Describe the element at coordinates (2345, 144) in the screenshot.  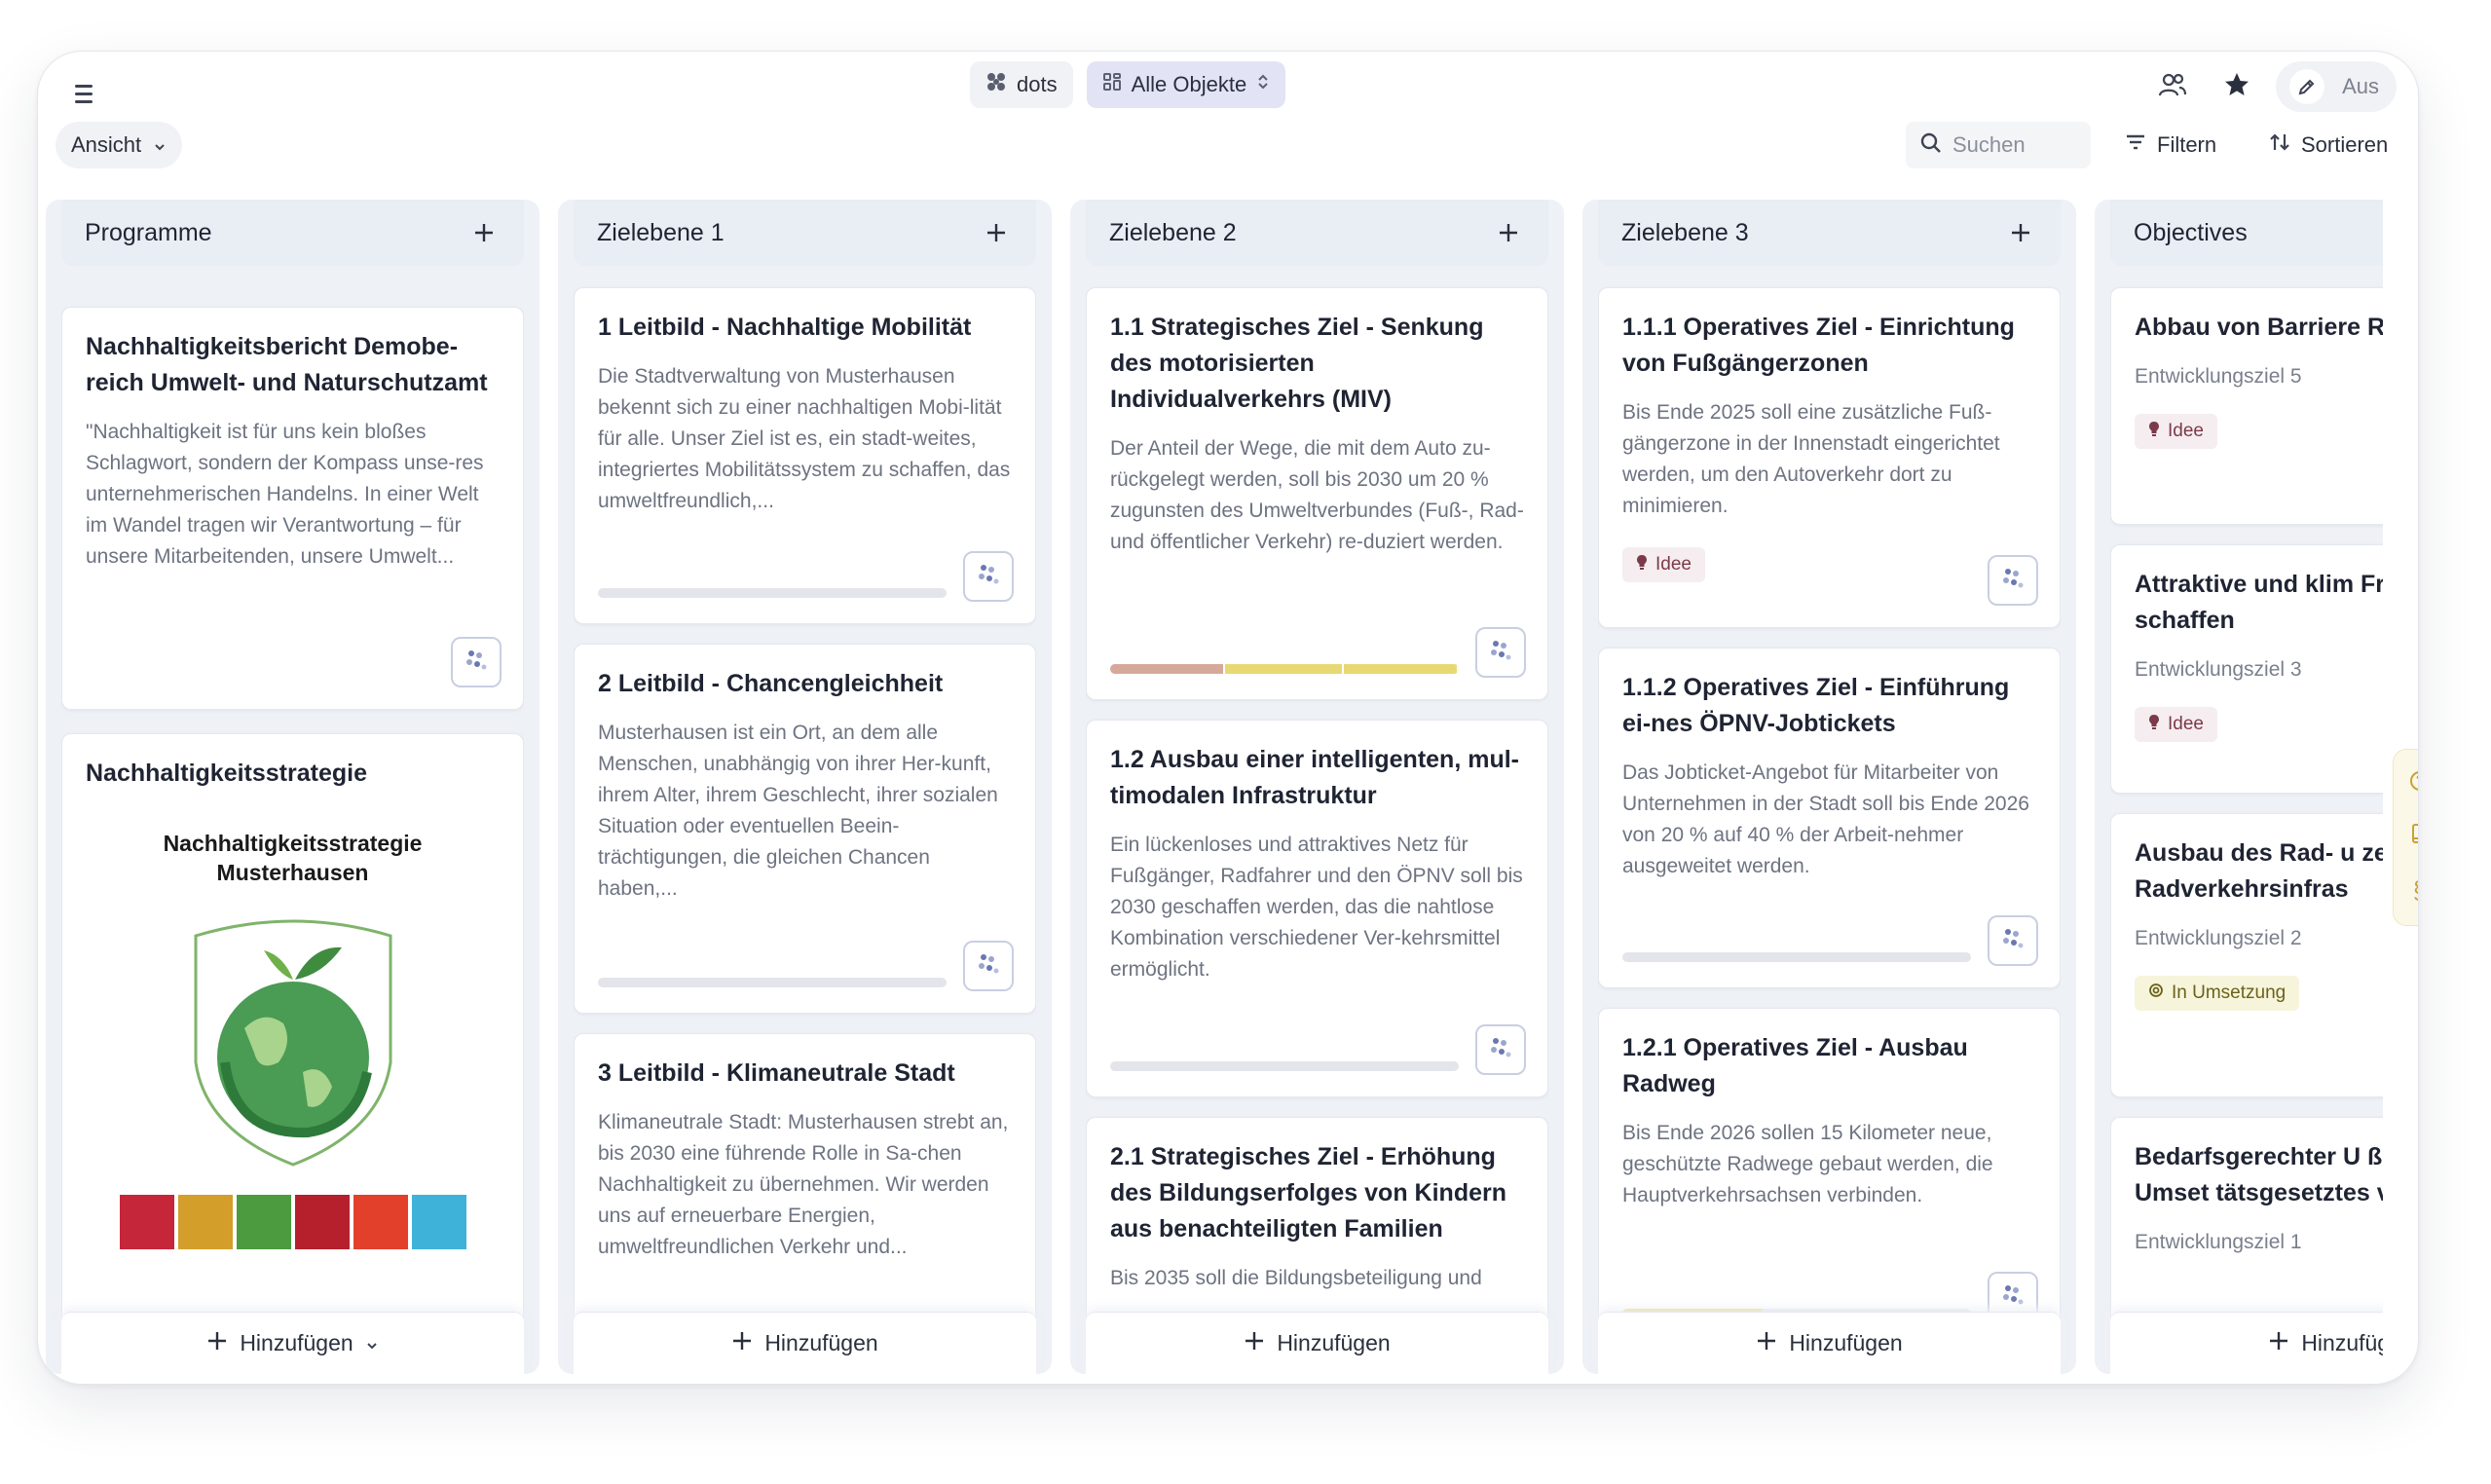
I see `sort-label: Sortieren` at that location.